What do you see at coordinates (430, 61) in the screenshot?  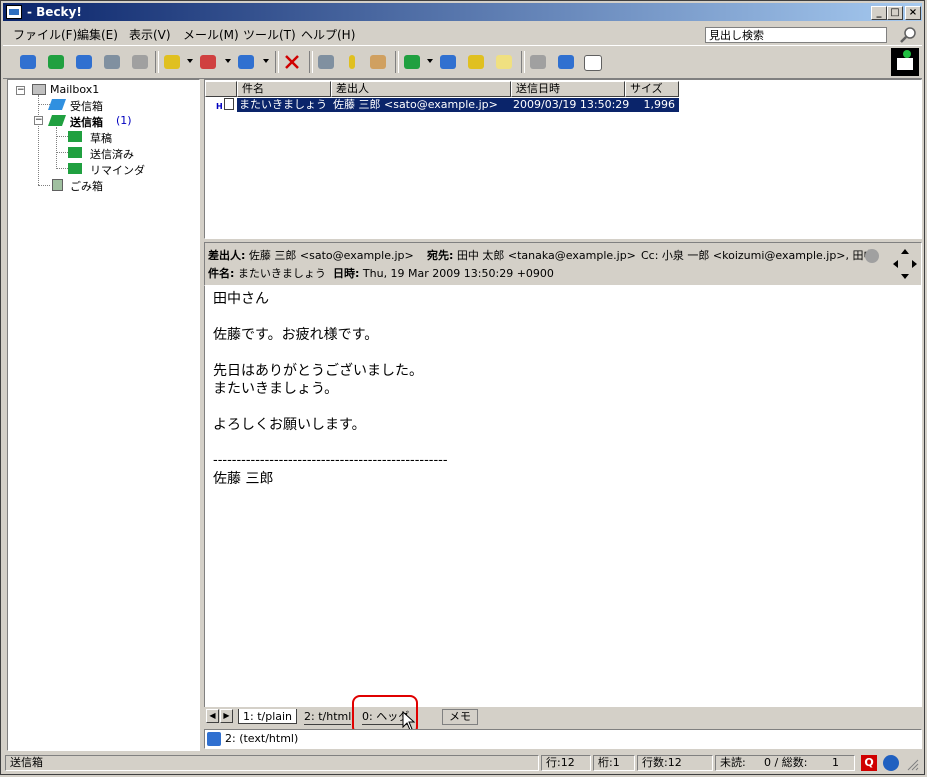 I see `filter-dropdown-icon` at bounding box center [430, 61].